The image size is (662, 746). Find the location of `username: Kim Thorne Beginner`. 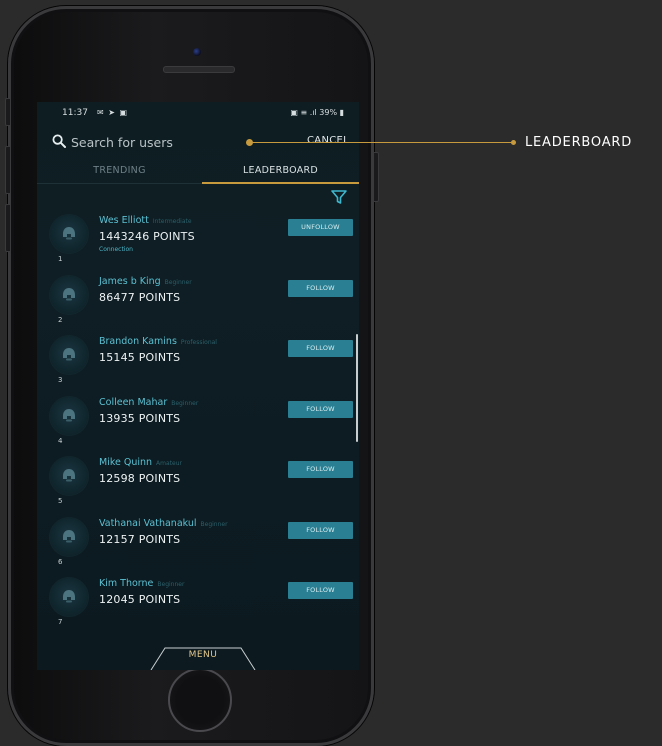

username: Kim Thorne Beginner is located at coordinates (141, 583).